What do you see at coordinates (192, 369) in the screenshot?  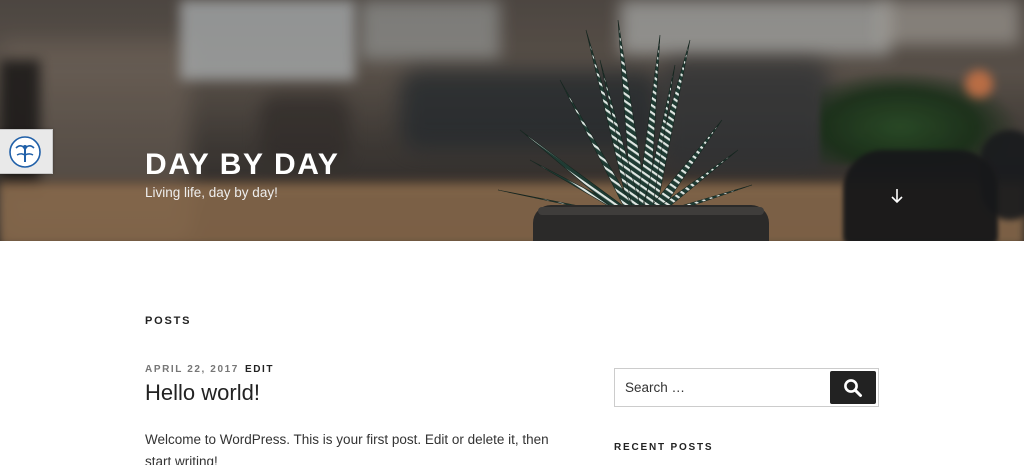 I see `post-date-link: APRIL 22, 2017` at bounding box center [192, 369].